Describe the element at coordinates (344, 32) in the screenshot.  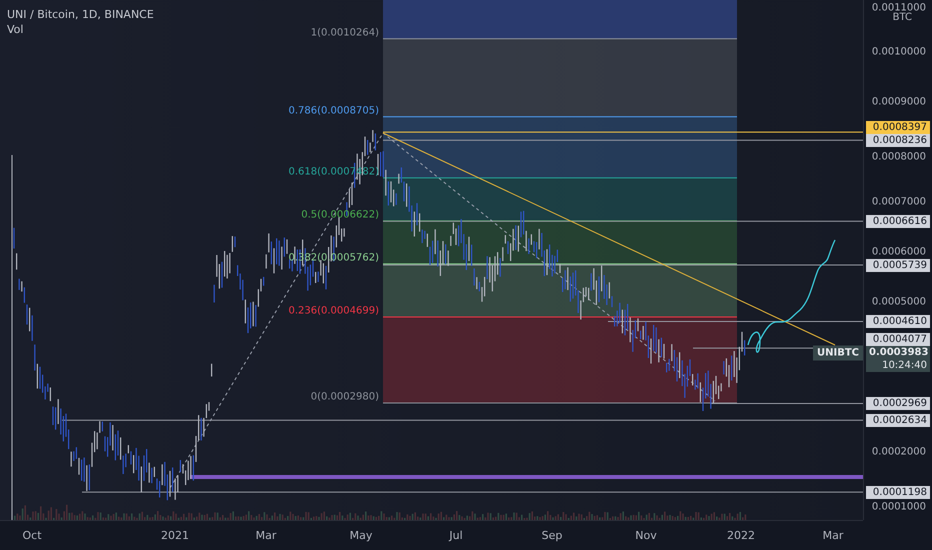
I see `fib-level-label: 1(0.0010264)` at that location.